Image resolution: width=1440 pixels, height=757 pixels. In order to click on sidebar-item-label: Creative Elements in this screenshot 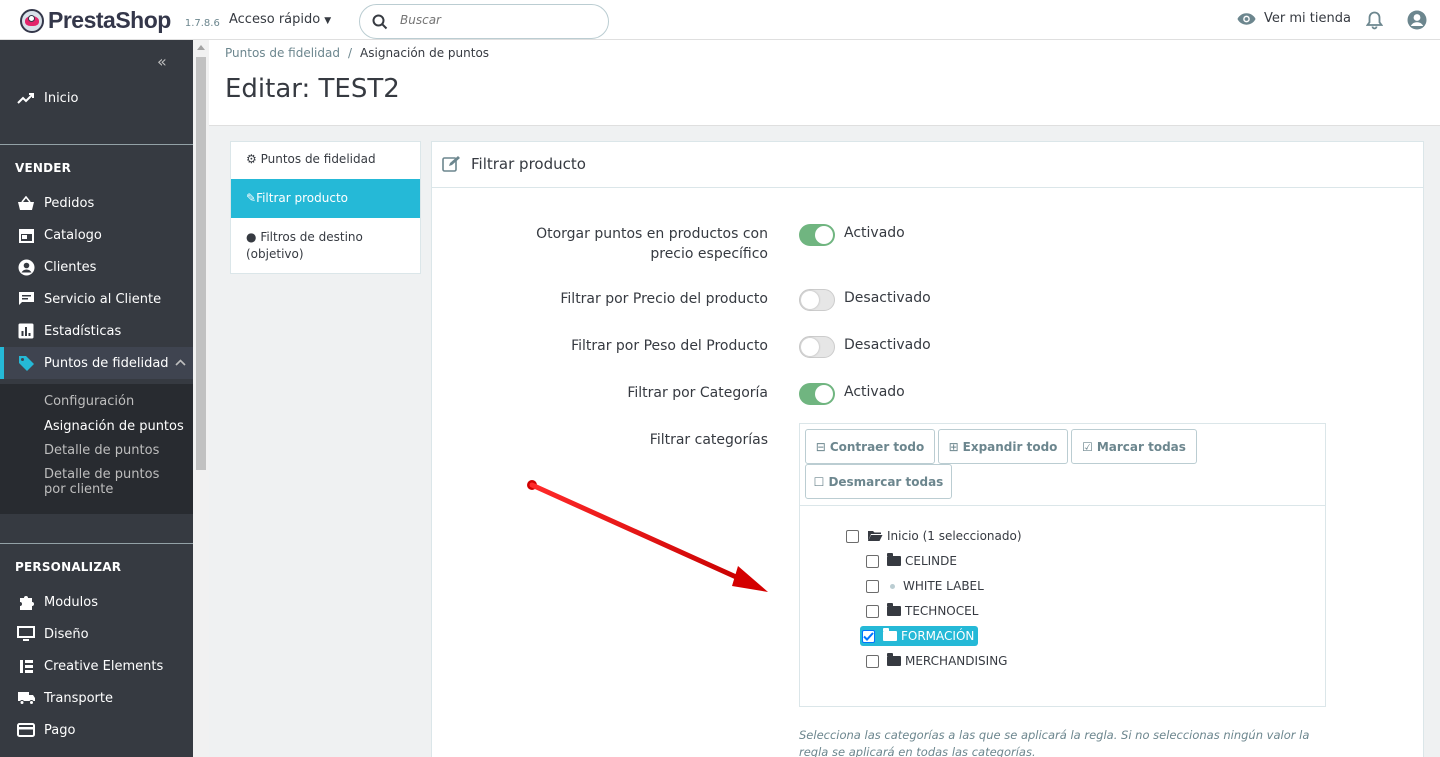, I will do `click(104, 666)`.